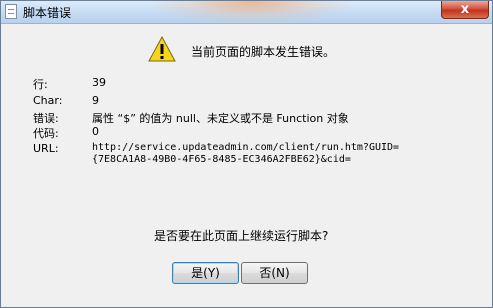 This screenshot has width=493, height=308. I want to click on no-button: 否(N), so click(274, 273).